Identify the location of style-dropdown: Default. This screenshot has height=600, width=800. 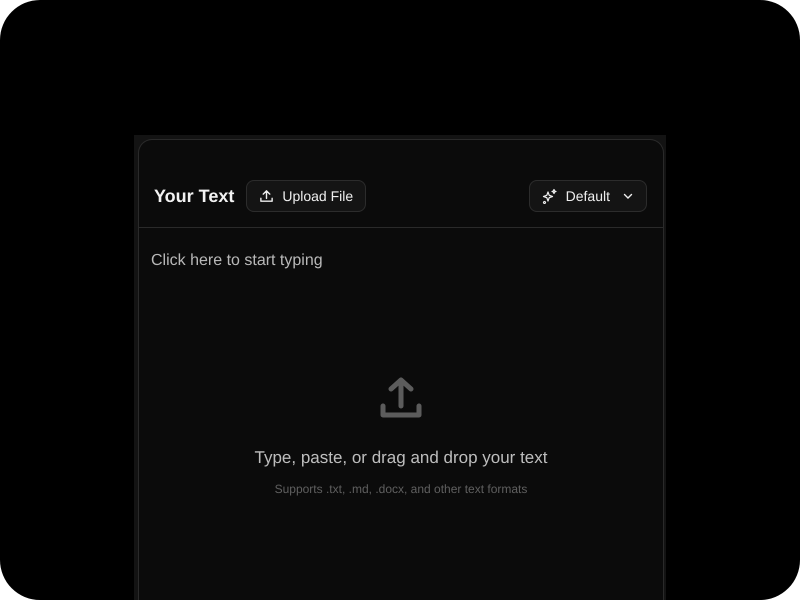
(587, 196).